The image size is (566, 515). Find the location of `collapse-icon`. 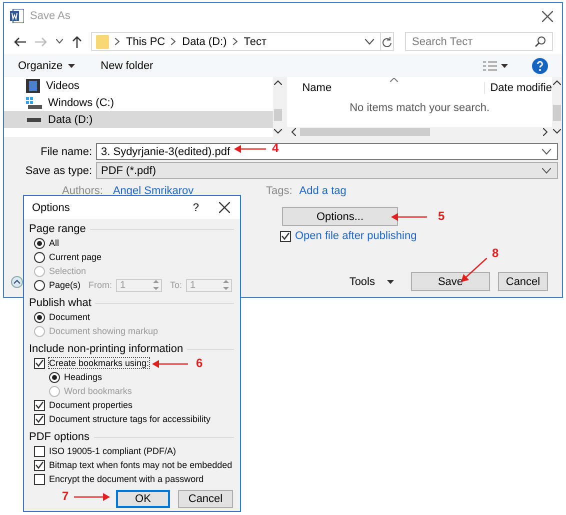

collapse-icon is located at coordinates (17, 282).